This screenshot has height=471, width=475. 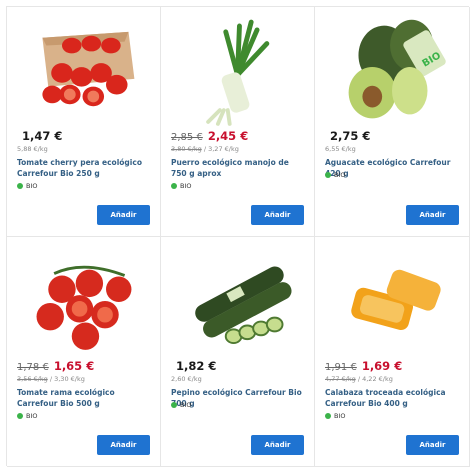 What do you see at coordinates (397, 69) in the screenshot?
I see `avocado-icon: BIO` at bounding box center [397, 69].